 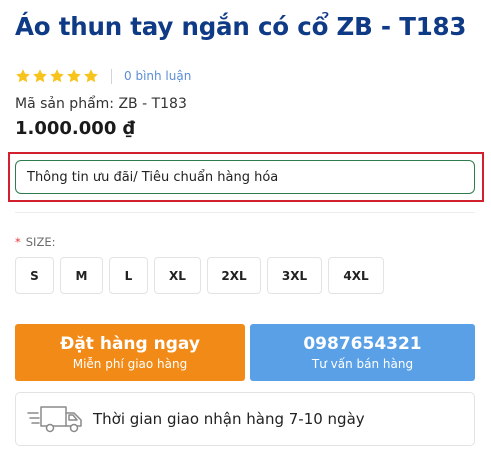 I want to click on delivery-info: Thời gian giao nhận hàng 7-10 ngày, so click(x=245, y=419).